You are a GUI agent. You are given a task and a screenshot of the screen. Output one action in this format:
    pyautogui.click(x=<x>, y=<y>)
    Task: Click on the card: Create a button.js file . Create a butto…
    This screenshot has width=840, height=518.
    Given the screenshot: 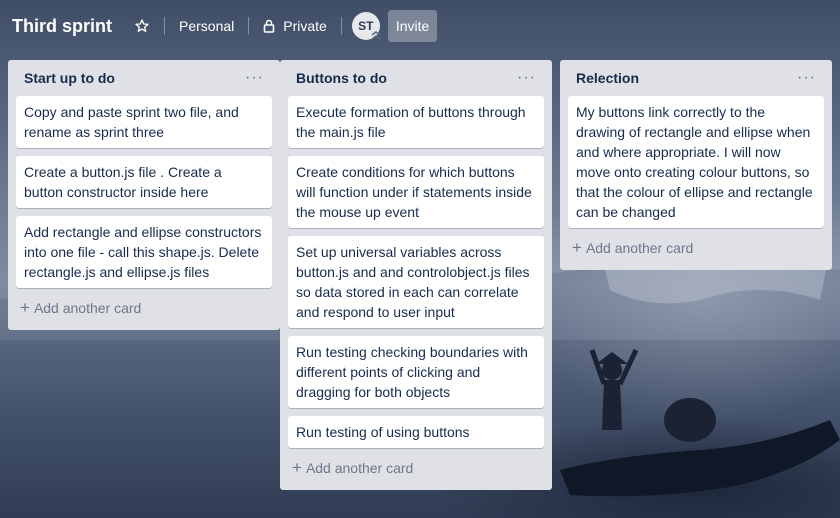 What is the action you would take?
    pyautogui.click(x=144, y=182)
    